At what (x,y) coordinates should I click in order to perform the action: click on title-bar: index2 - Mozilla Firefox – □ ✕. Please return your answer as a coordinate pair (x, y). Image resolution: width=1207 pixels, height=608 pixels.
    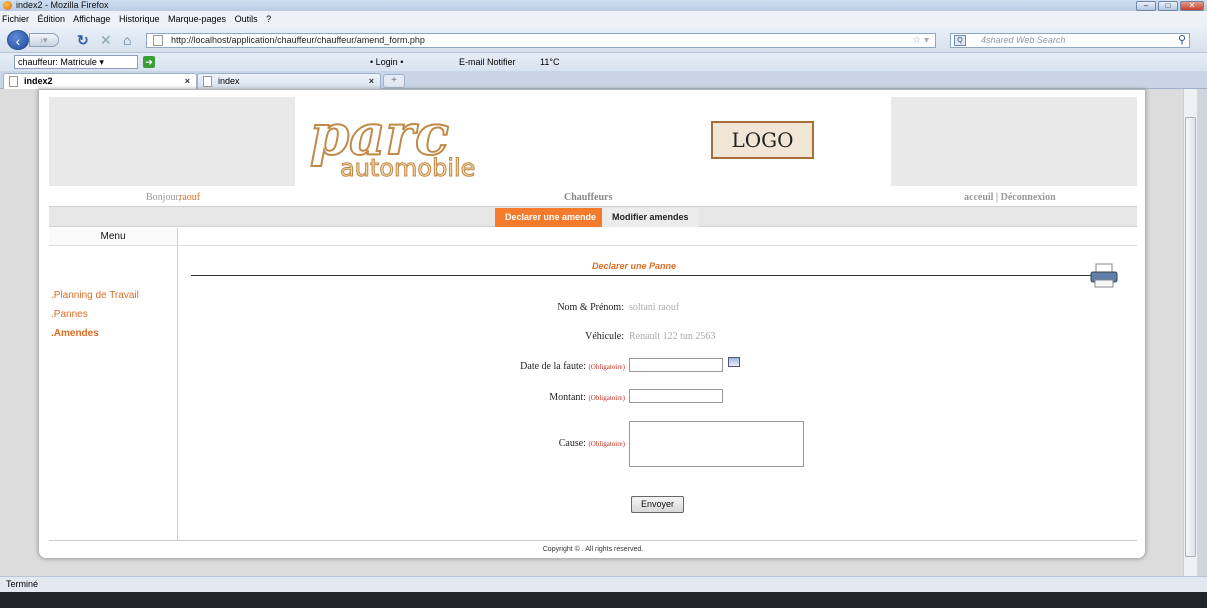
    Looking at the image, I should click on (603, 5).